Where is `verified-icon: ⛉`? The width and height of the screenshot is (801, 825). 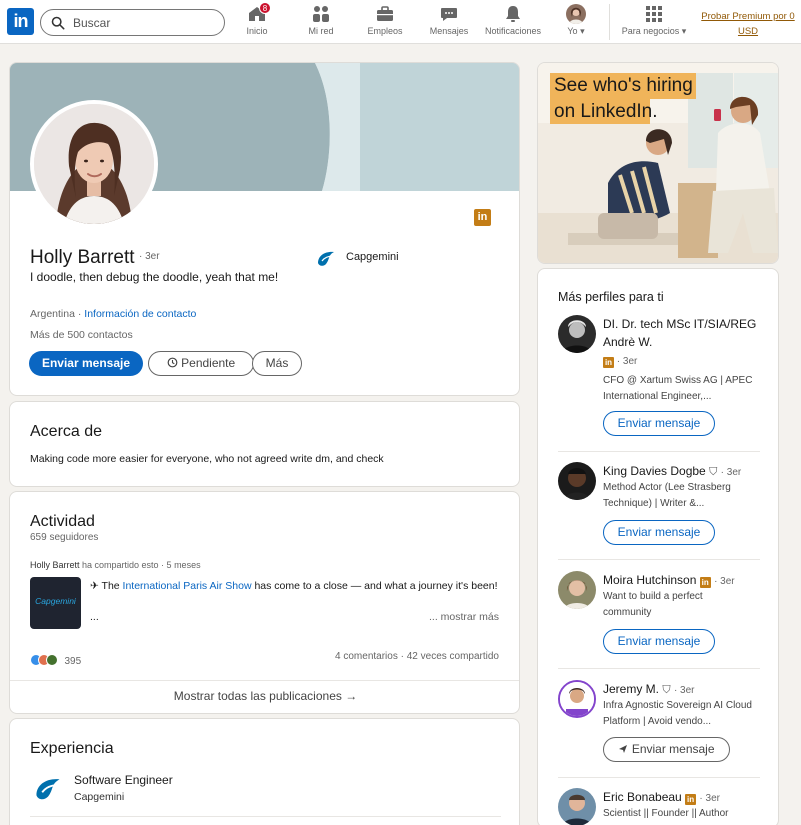
verified-icon: ⛉ is located at coordinates (666, 690).